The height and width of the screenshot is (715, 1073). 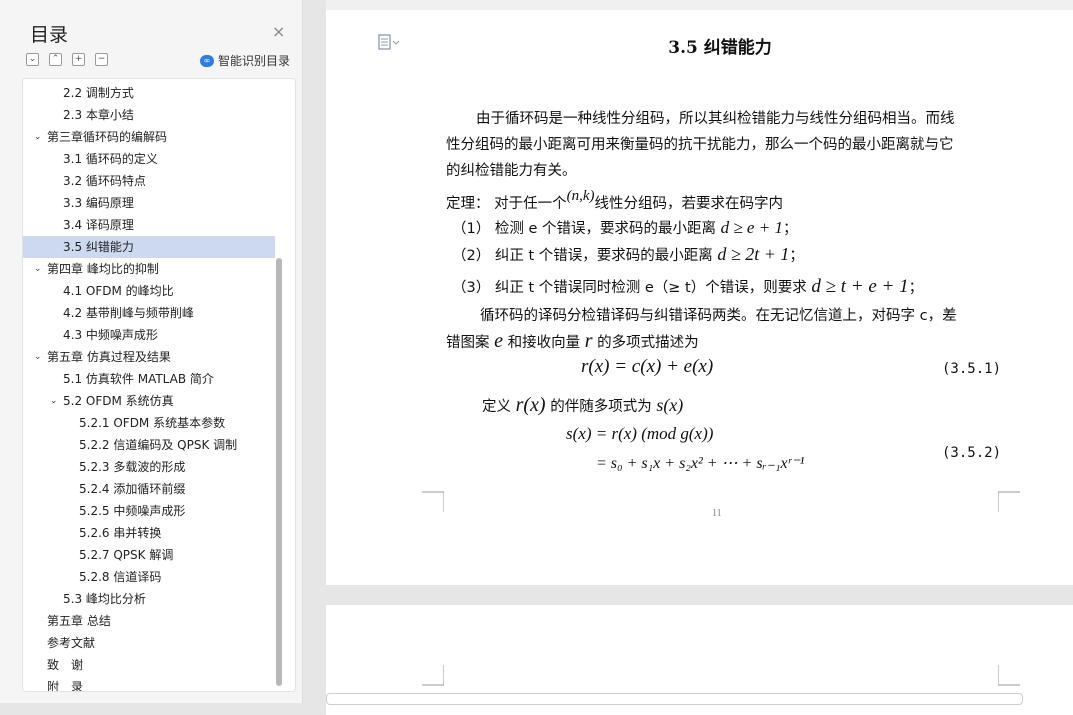 I want to click on equation-3-5-2-line-2: = s₀ + s₁x + s₂x² + ⋯ + sᵣ₋₁xʳ⁻¹, so click(x=700, y=463).